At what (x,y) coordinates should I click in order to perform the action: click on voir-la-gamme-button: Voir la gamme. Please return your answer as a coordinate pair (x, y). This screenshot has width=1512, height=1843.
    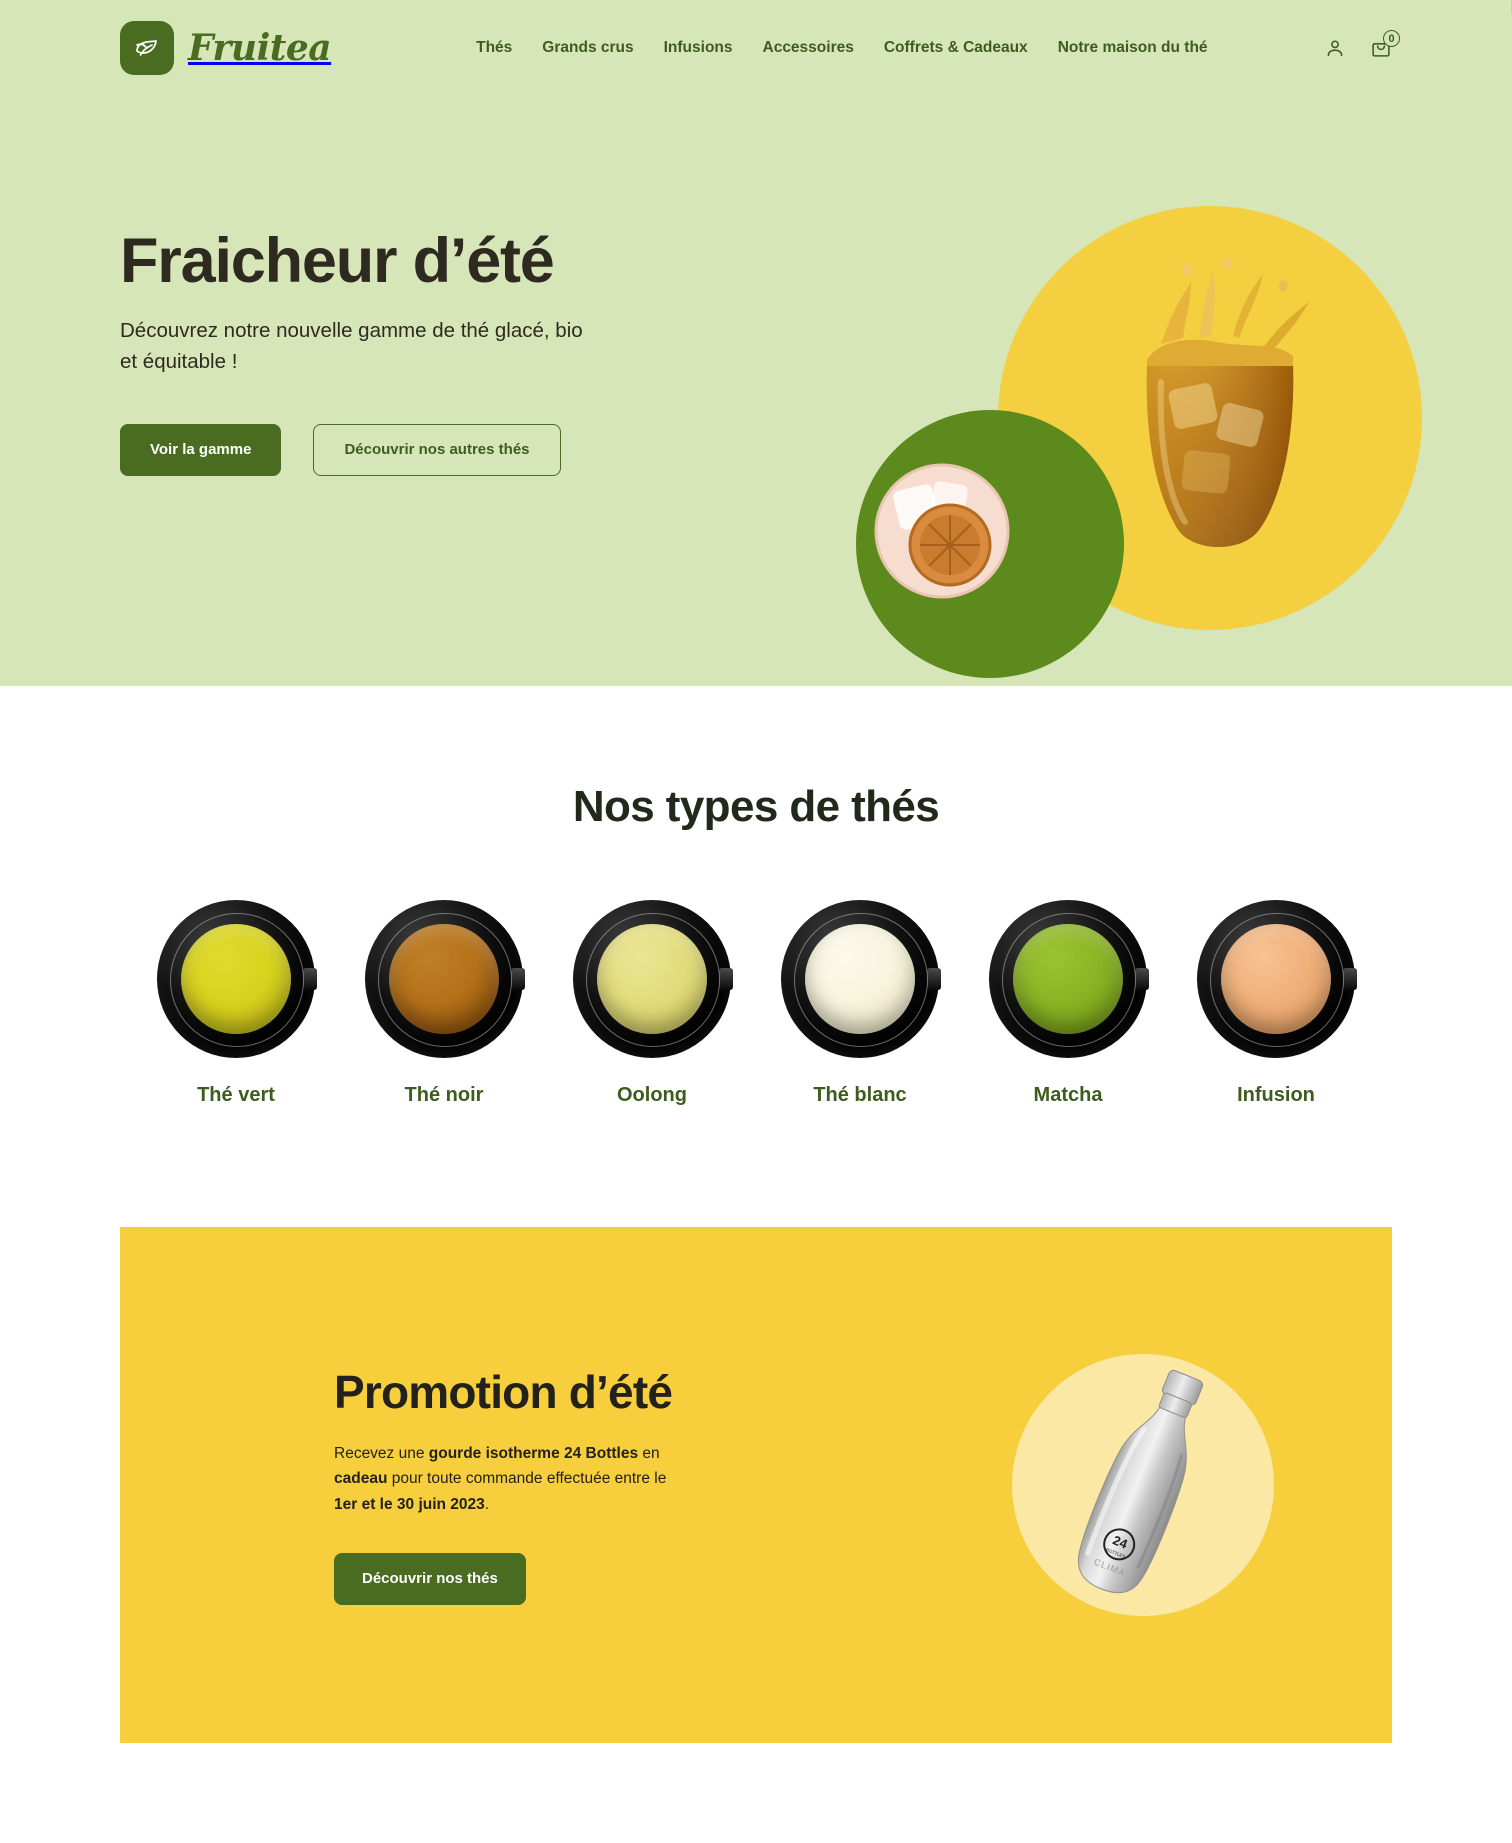
    Looking at the image, I should click on (201, 449).